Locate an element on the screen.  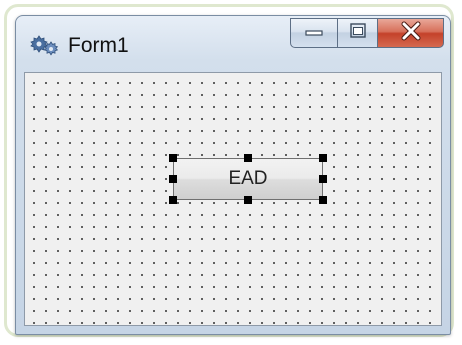
close-icon is located at coordinates (411, 33).